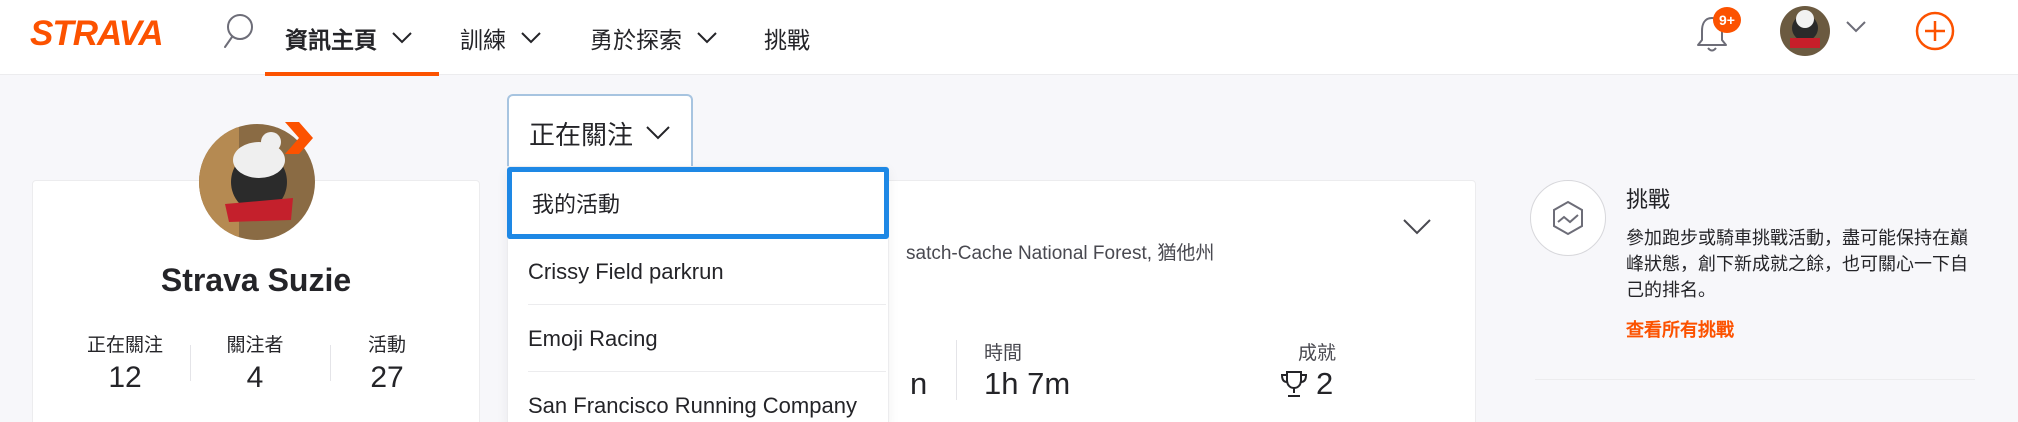 The height and width of the screenshot is (422, 2018). I want to click on feed-filter-option-club: San Francisco Running Company, so click(707, 397).